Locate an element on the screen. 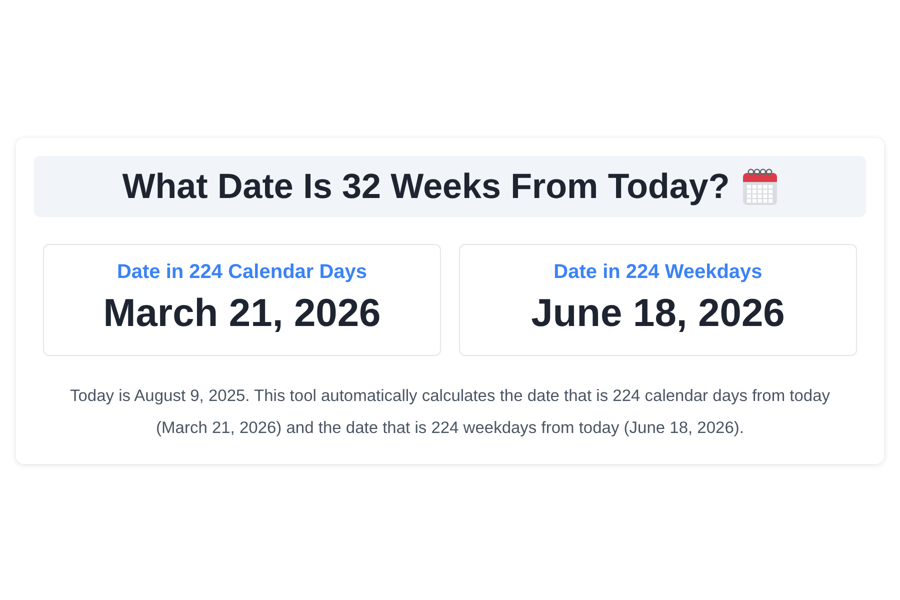 The width and height of the screenshot is (900, 600). result-date: March 21, 2026 is located at coordinates (242, 314).